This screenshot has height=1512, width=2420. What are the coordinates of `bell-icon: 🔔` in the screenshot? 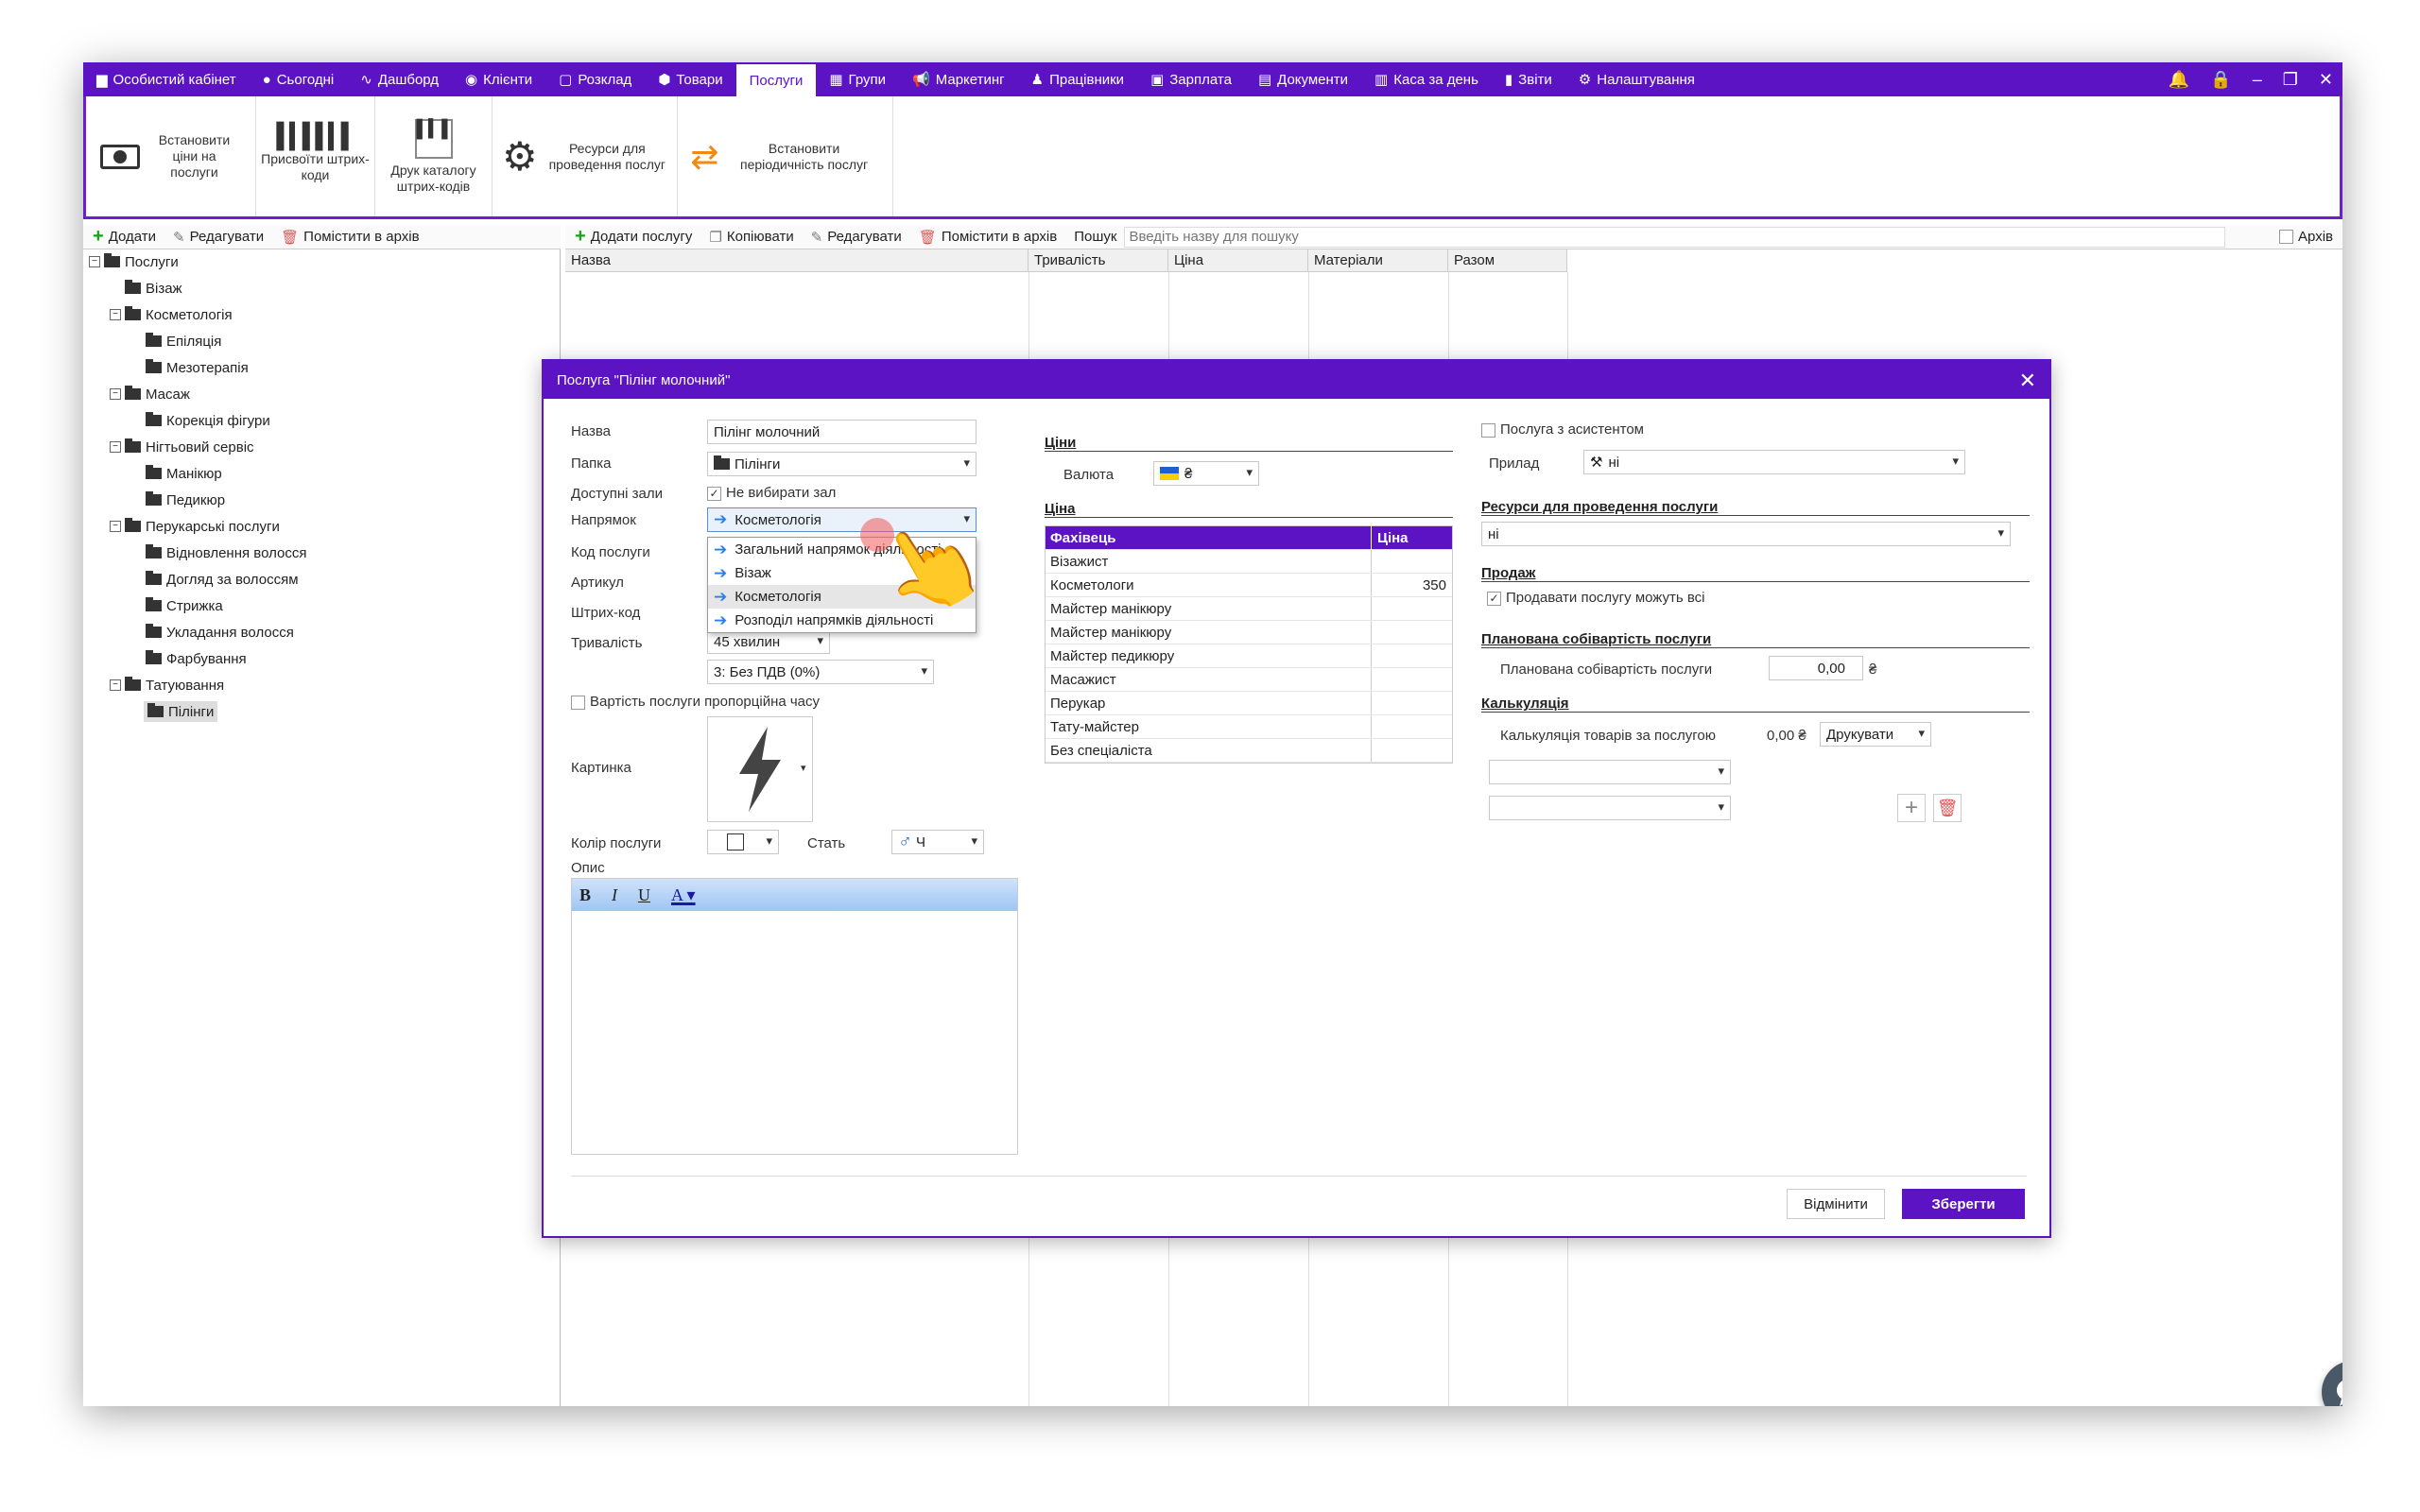 It's located at (2179, 80).